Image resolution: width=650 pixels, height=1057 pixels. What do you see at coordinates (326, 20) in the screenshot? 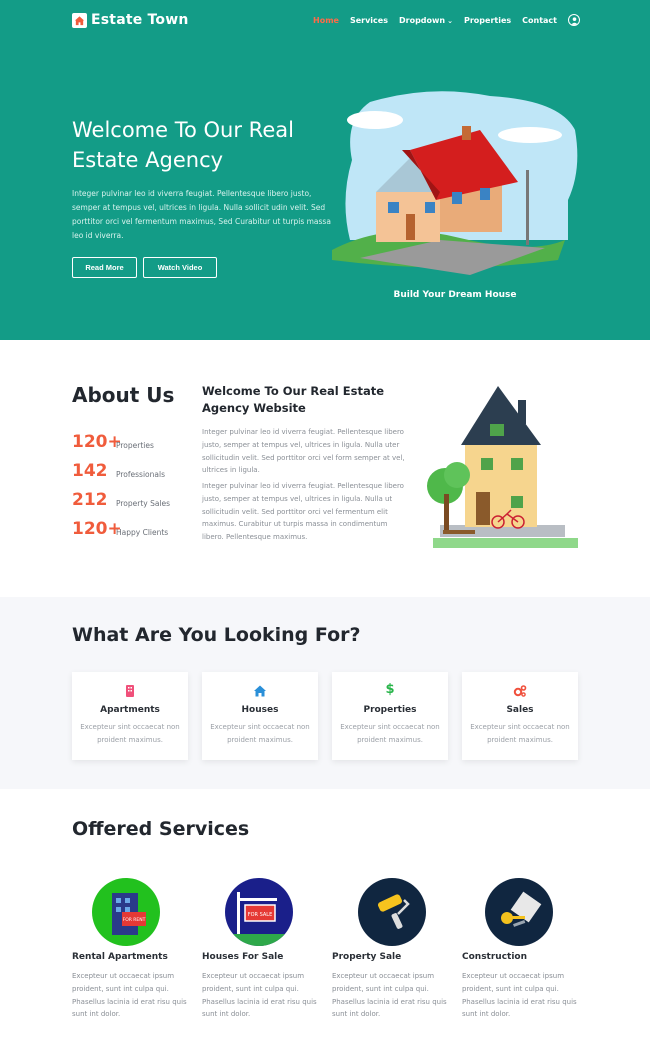
I see `nav-home: Home` at bounding box center [326, 20].